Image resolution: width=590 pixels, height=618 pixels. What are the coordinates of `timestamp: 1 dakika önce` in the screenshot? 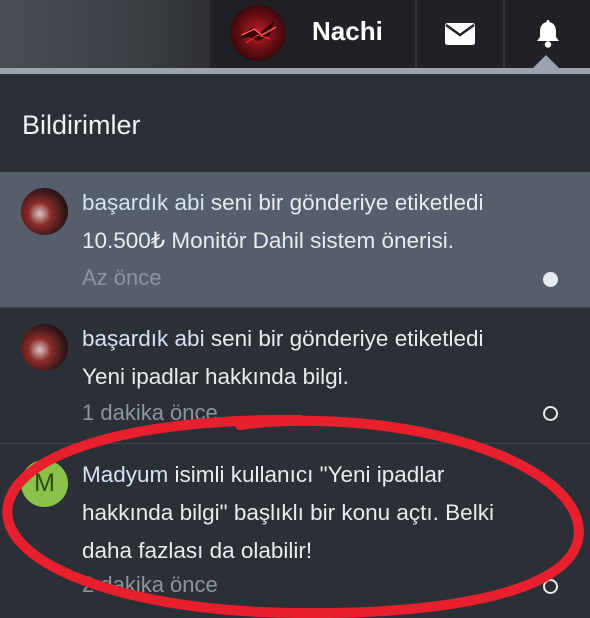 It's located at (150, 412).